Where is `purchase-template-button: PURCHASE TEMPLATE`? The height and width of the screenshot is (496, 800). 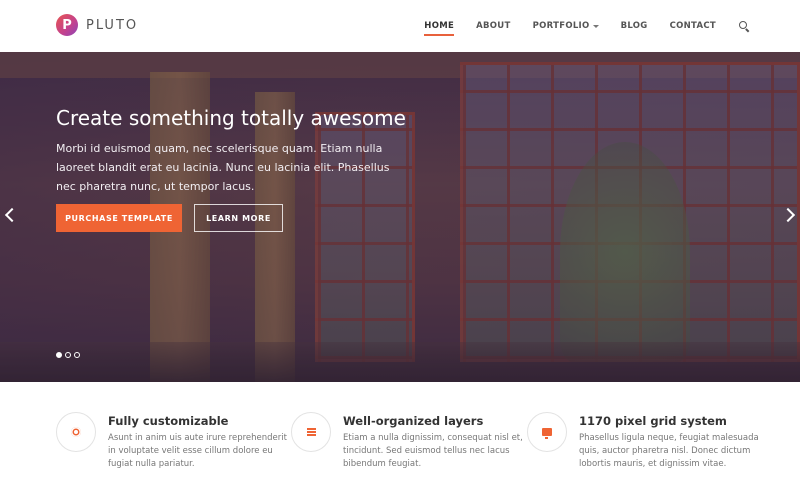
purchase-template-button: PURCHASE TEMPLATE is located at coordinates (119, 218).